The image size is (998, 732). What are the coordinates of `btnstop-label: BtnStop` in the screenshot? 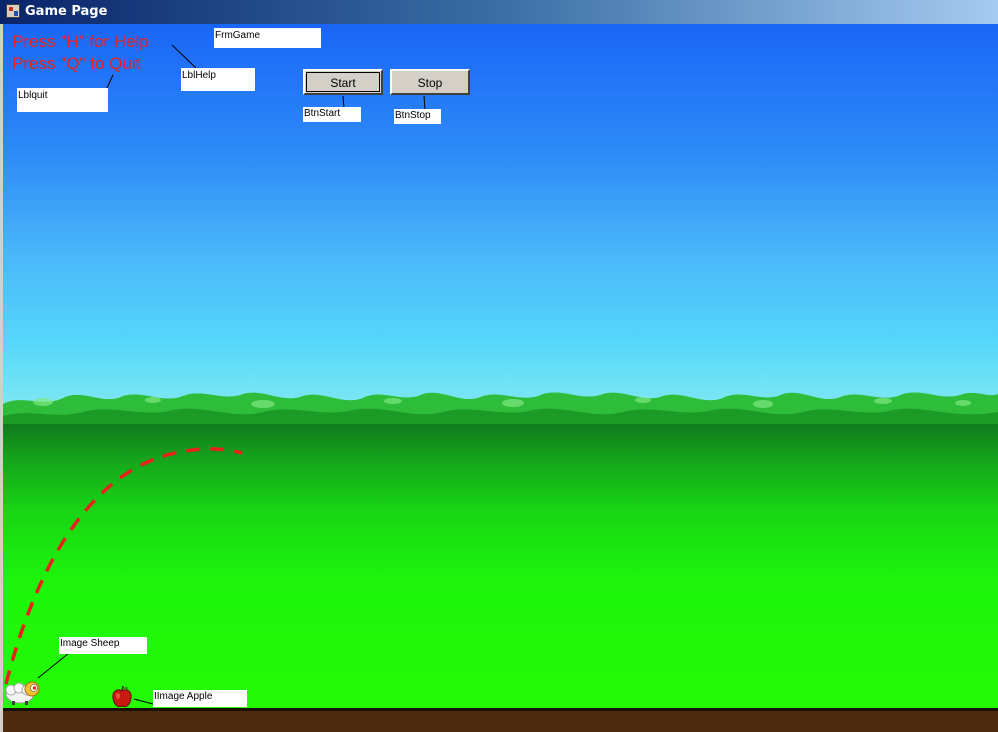 It's located at (417, 116).